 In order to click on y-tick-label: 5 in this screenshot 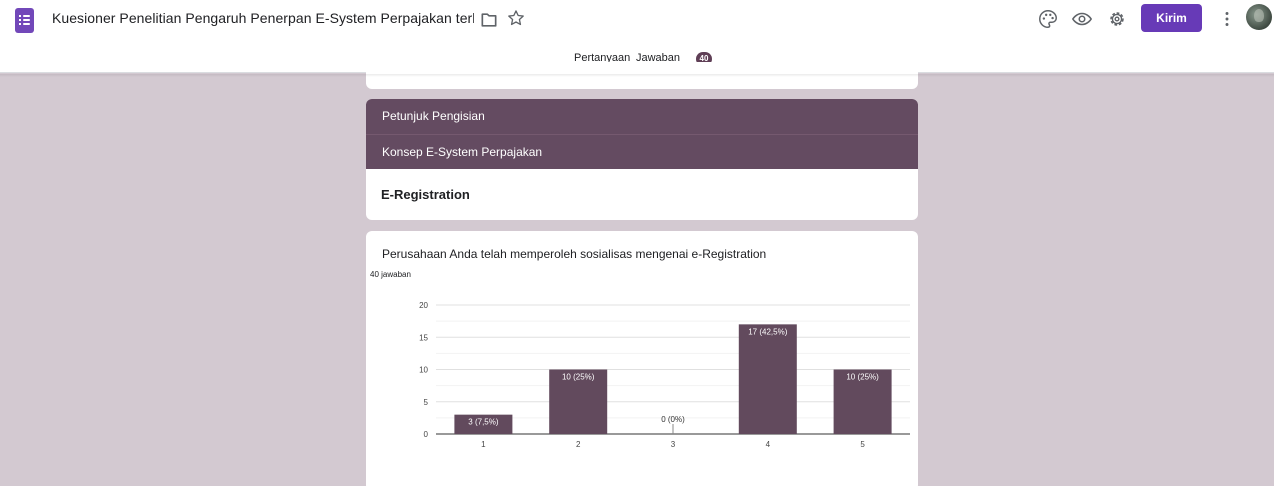, I will do `click(426, 402)`.